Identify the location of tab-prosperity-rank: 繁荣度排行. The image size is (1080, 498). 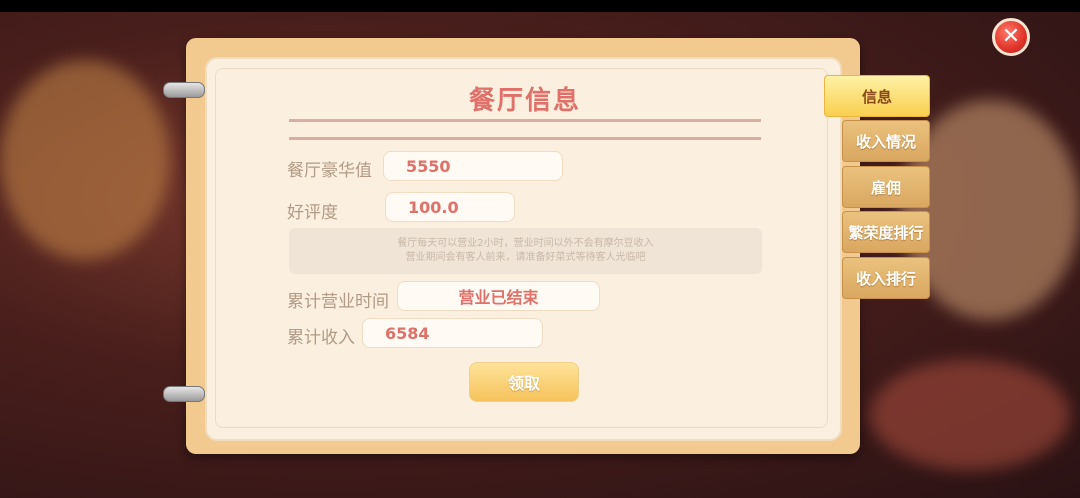
(886, 232).